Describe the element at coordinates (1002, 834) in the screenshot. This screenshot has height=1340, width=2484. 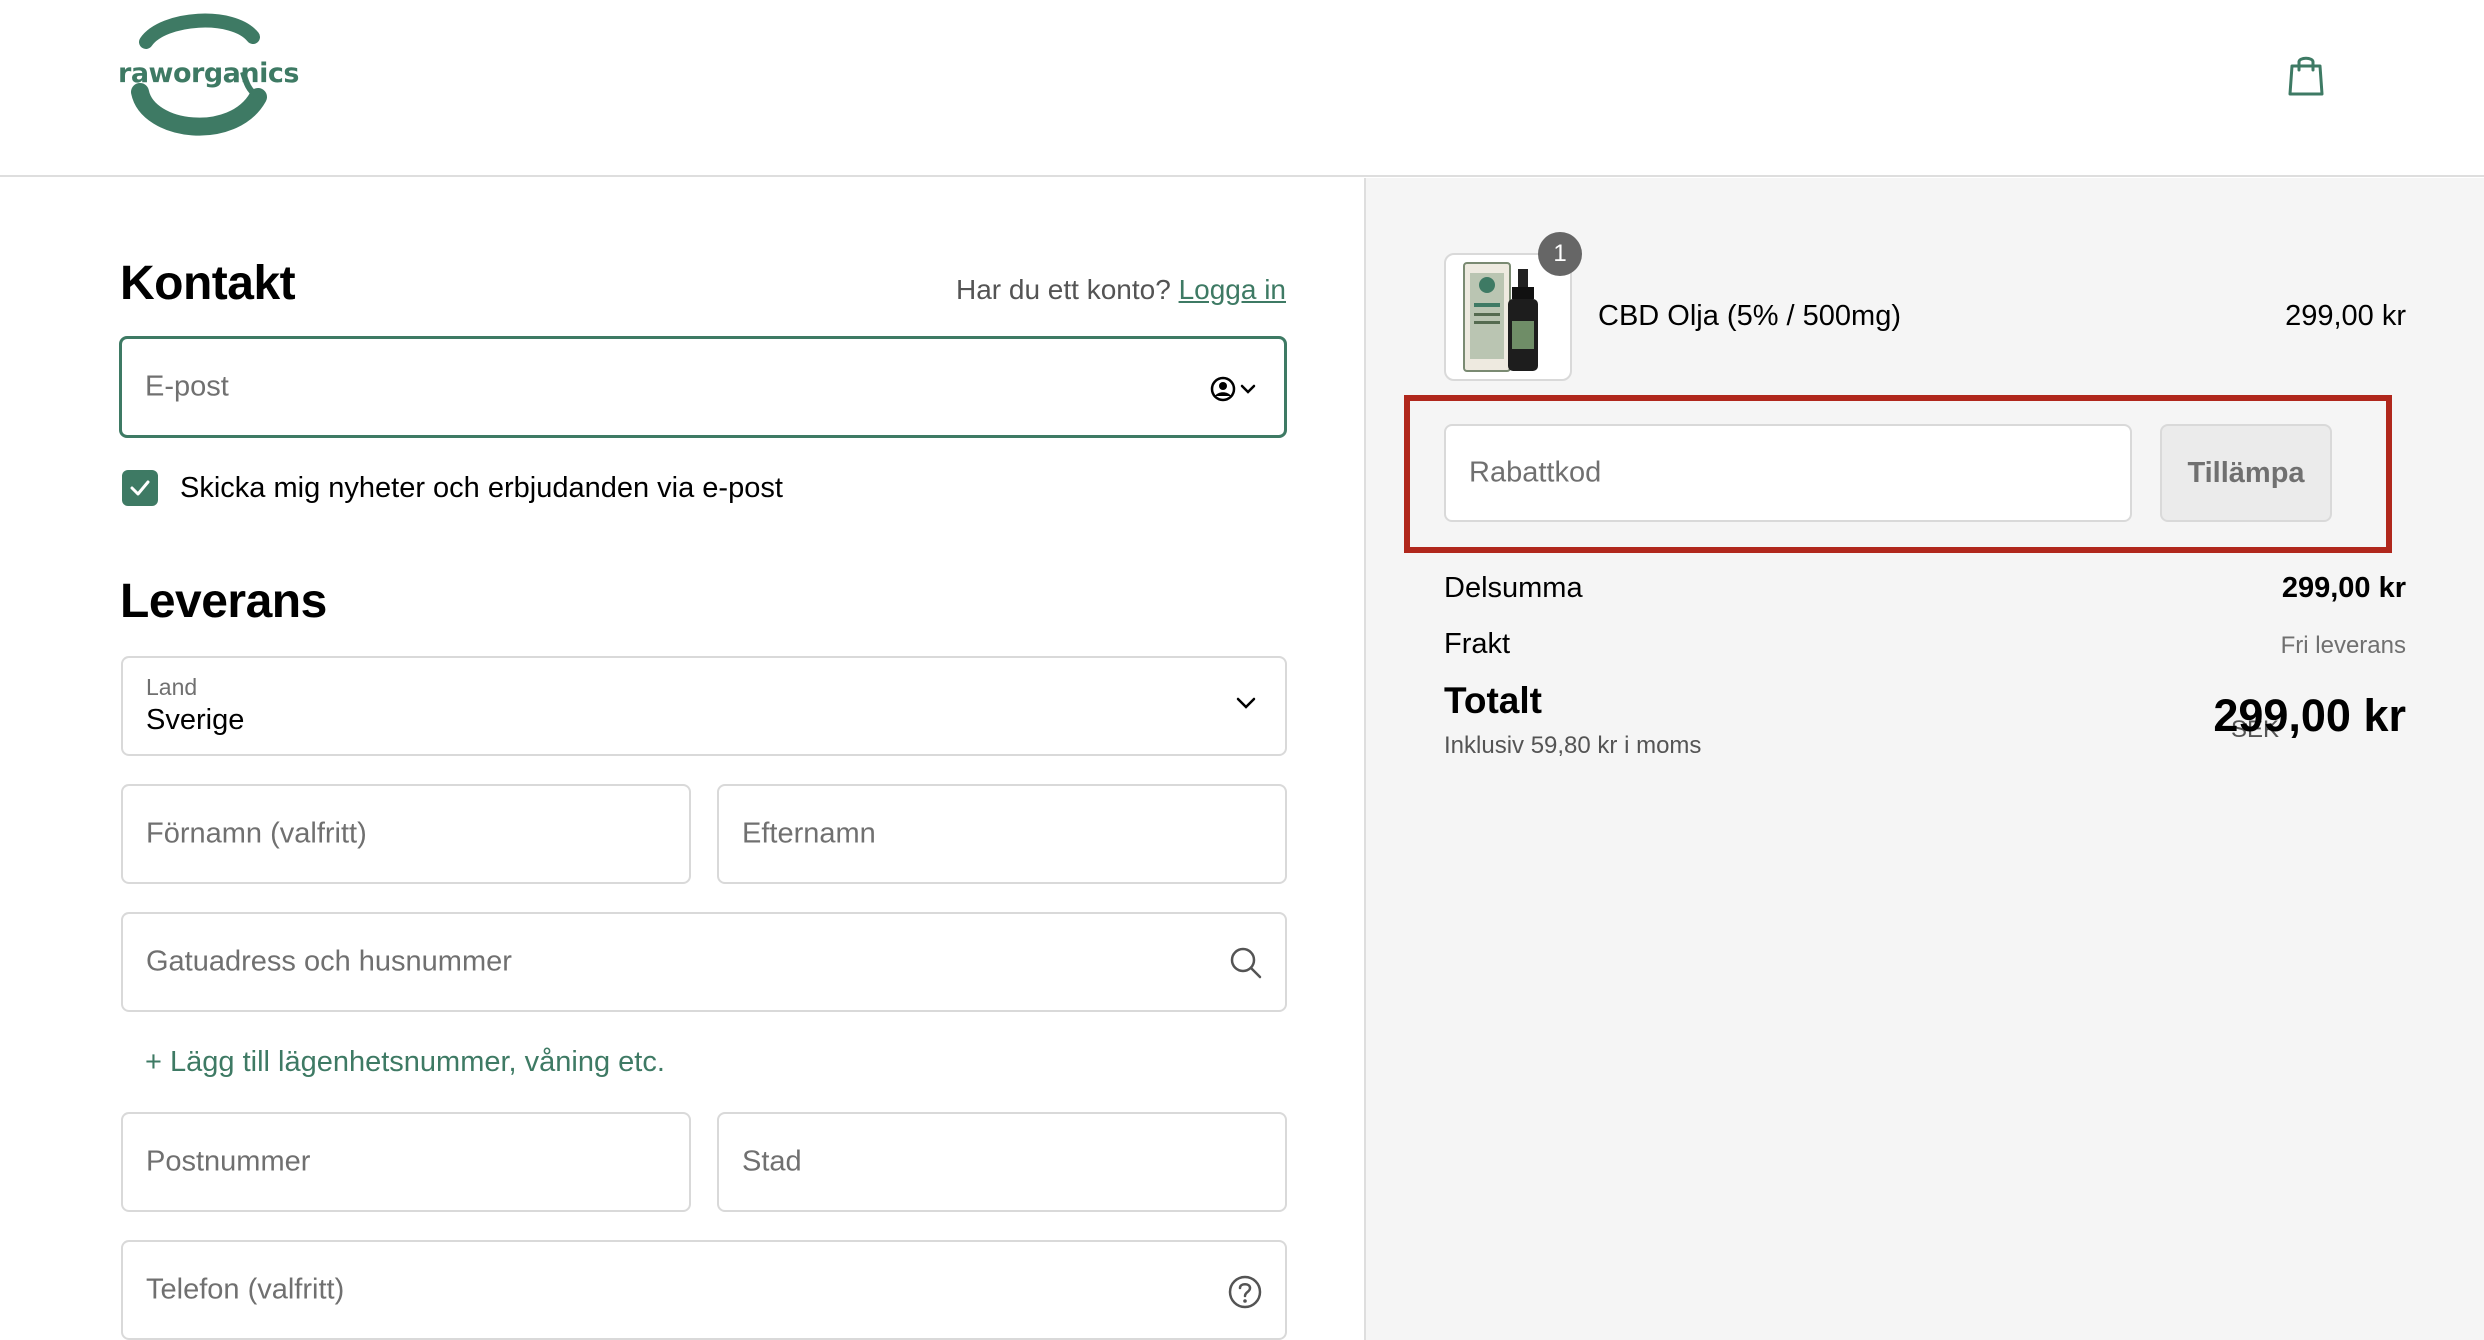
I see `last-name-field: Efternamn` at that location.